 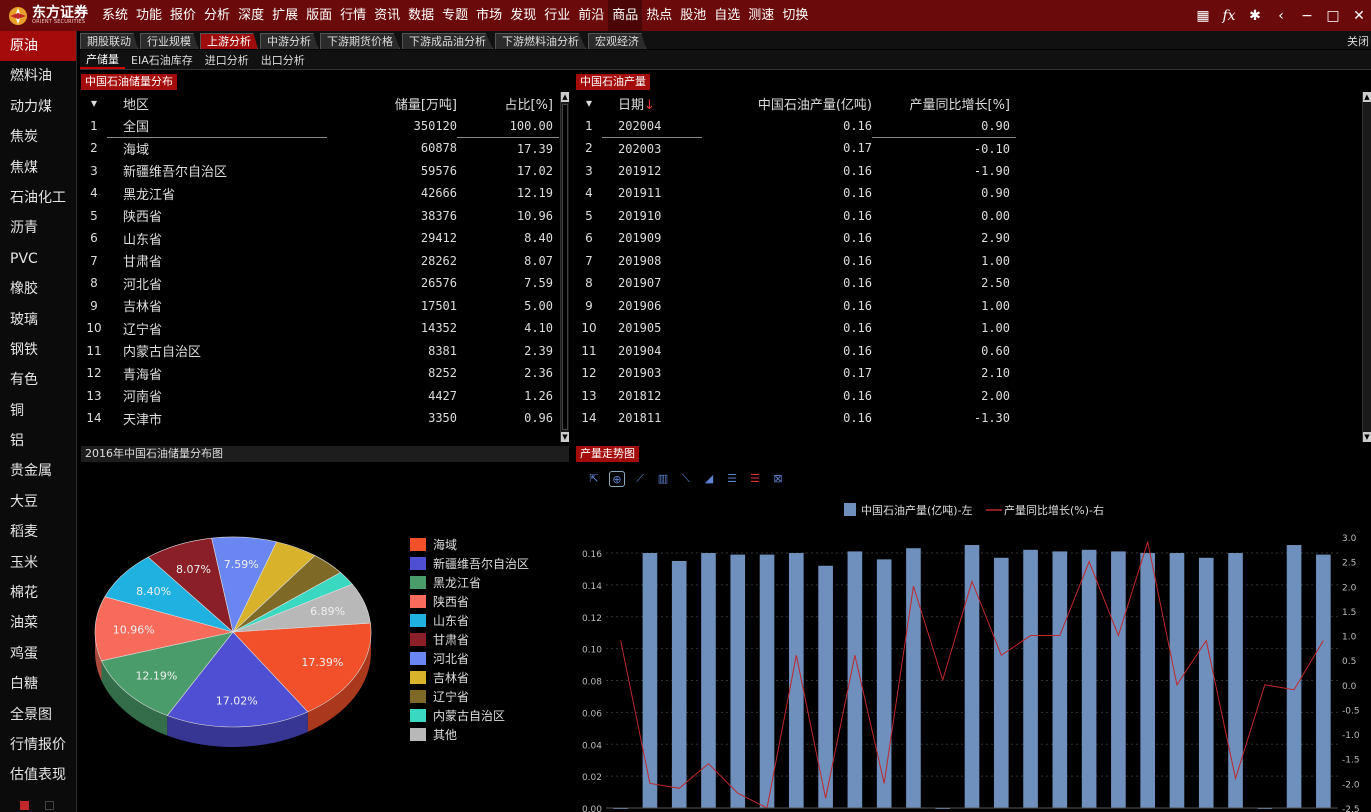 What do you see at coordinates (169, 41) in the screenshot?
I see `tab-1: 行业规模` at bounding box center [169, 41].